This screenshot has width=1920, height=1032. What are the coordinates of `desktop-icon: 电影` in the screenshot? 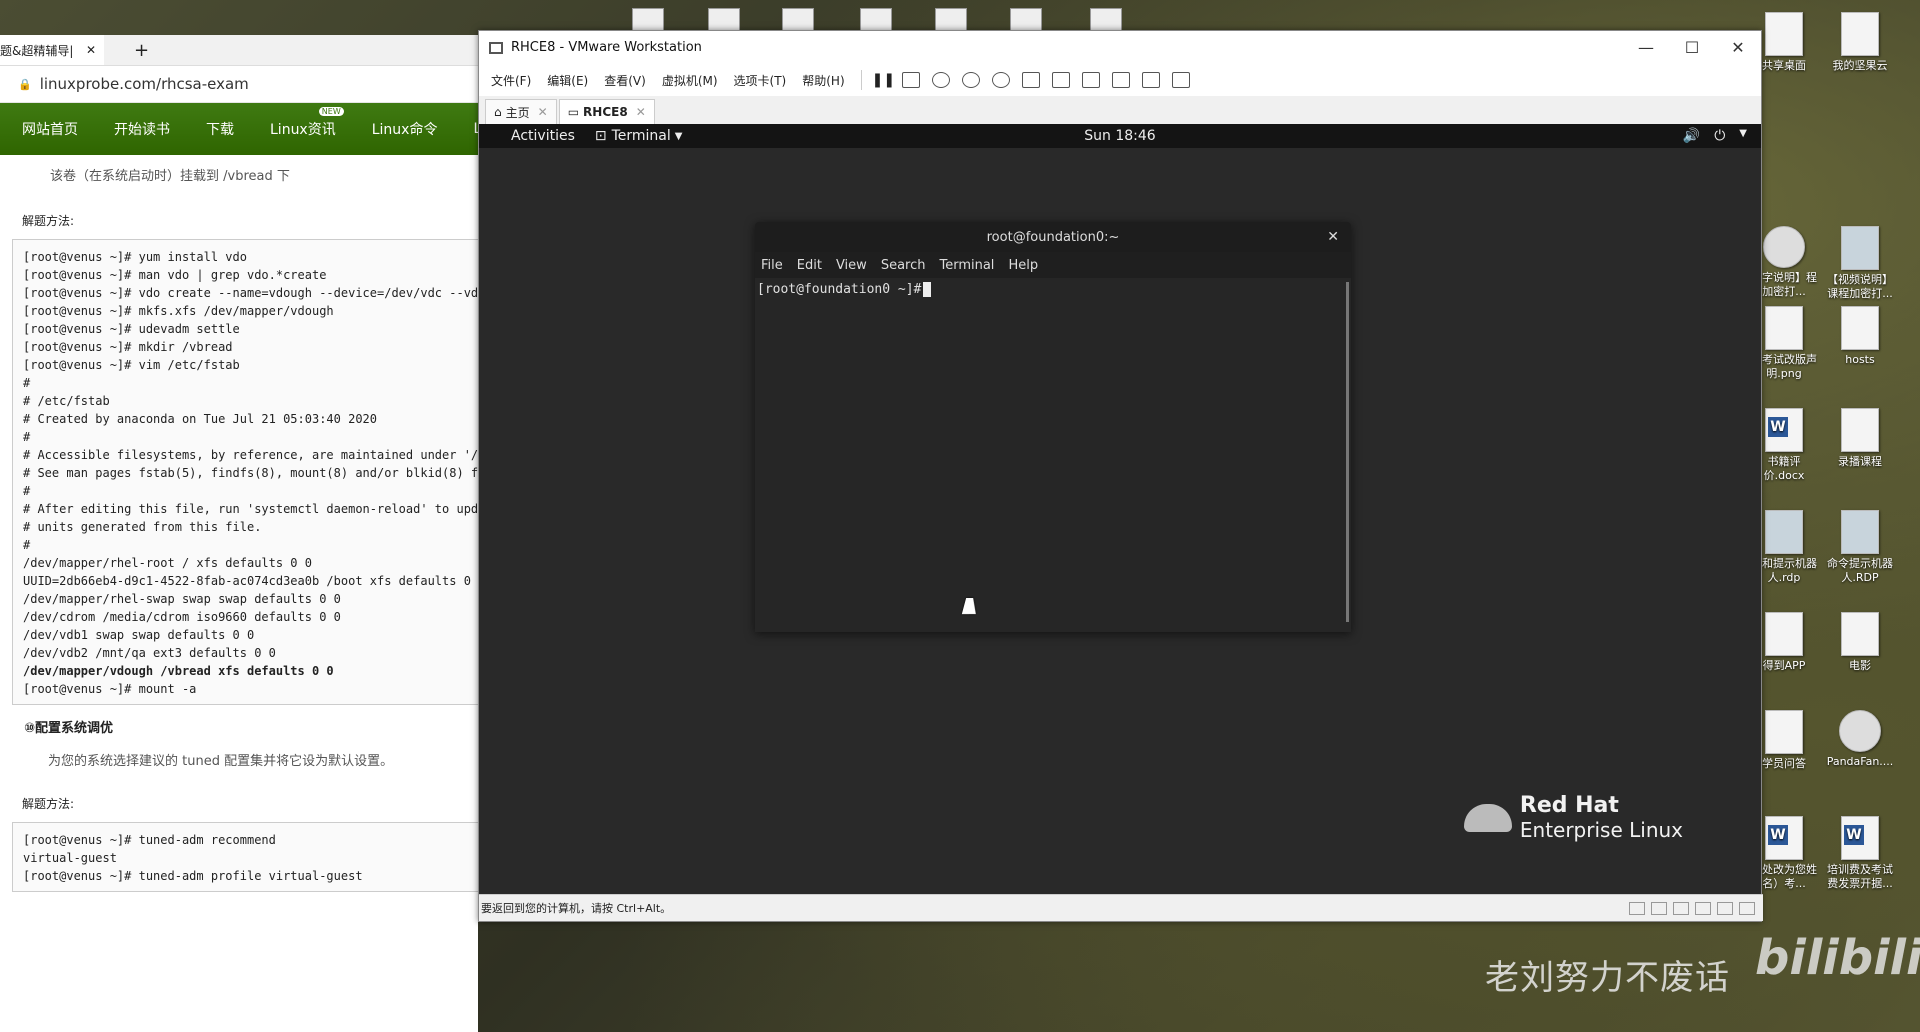 It's located at (1860, 642).